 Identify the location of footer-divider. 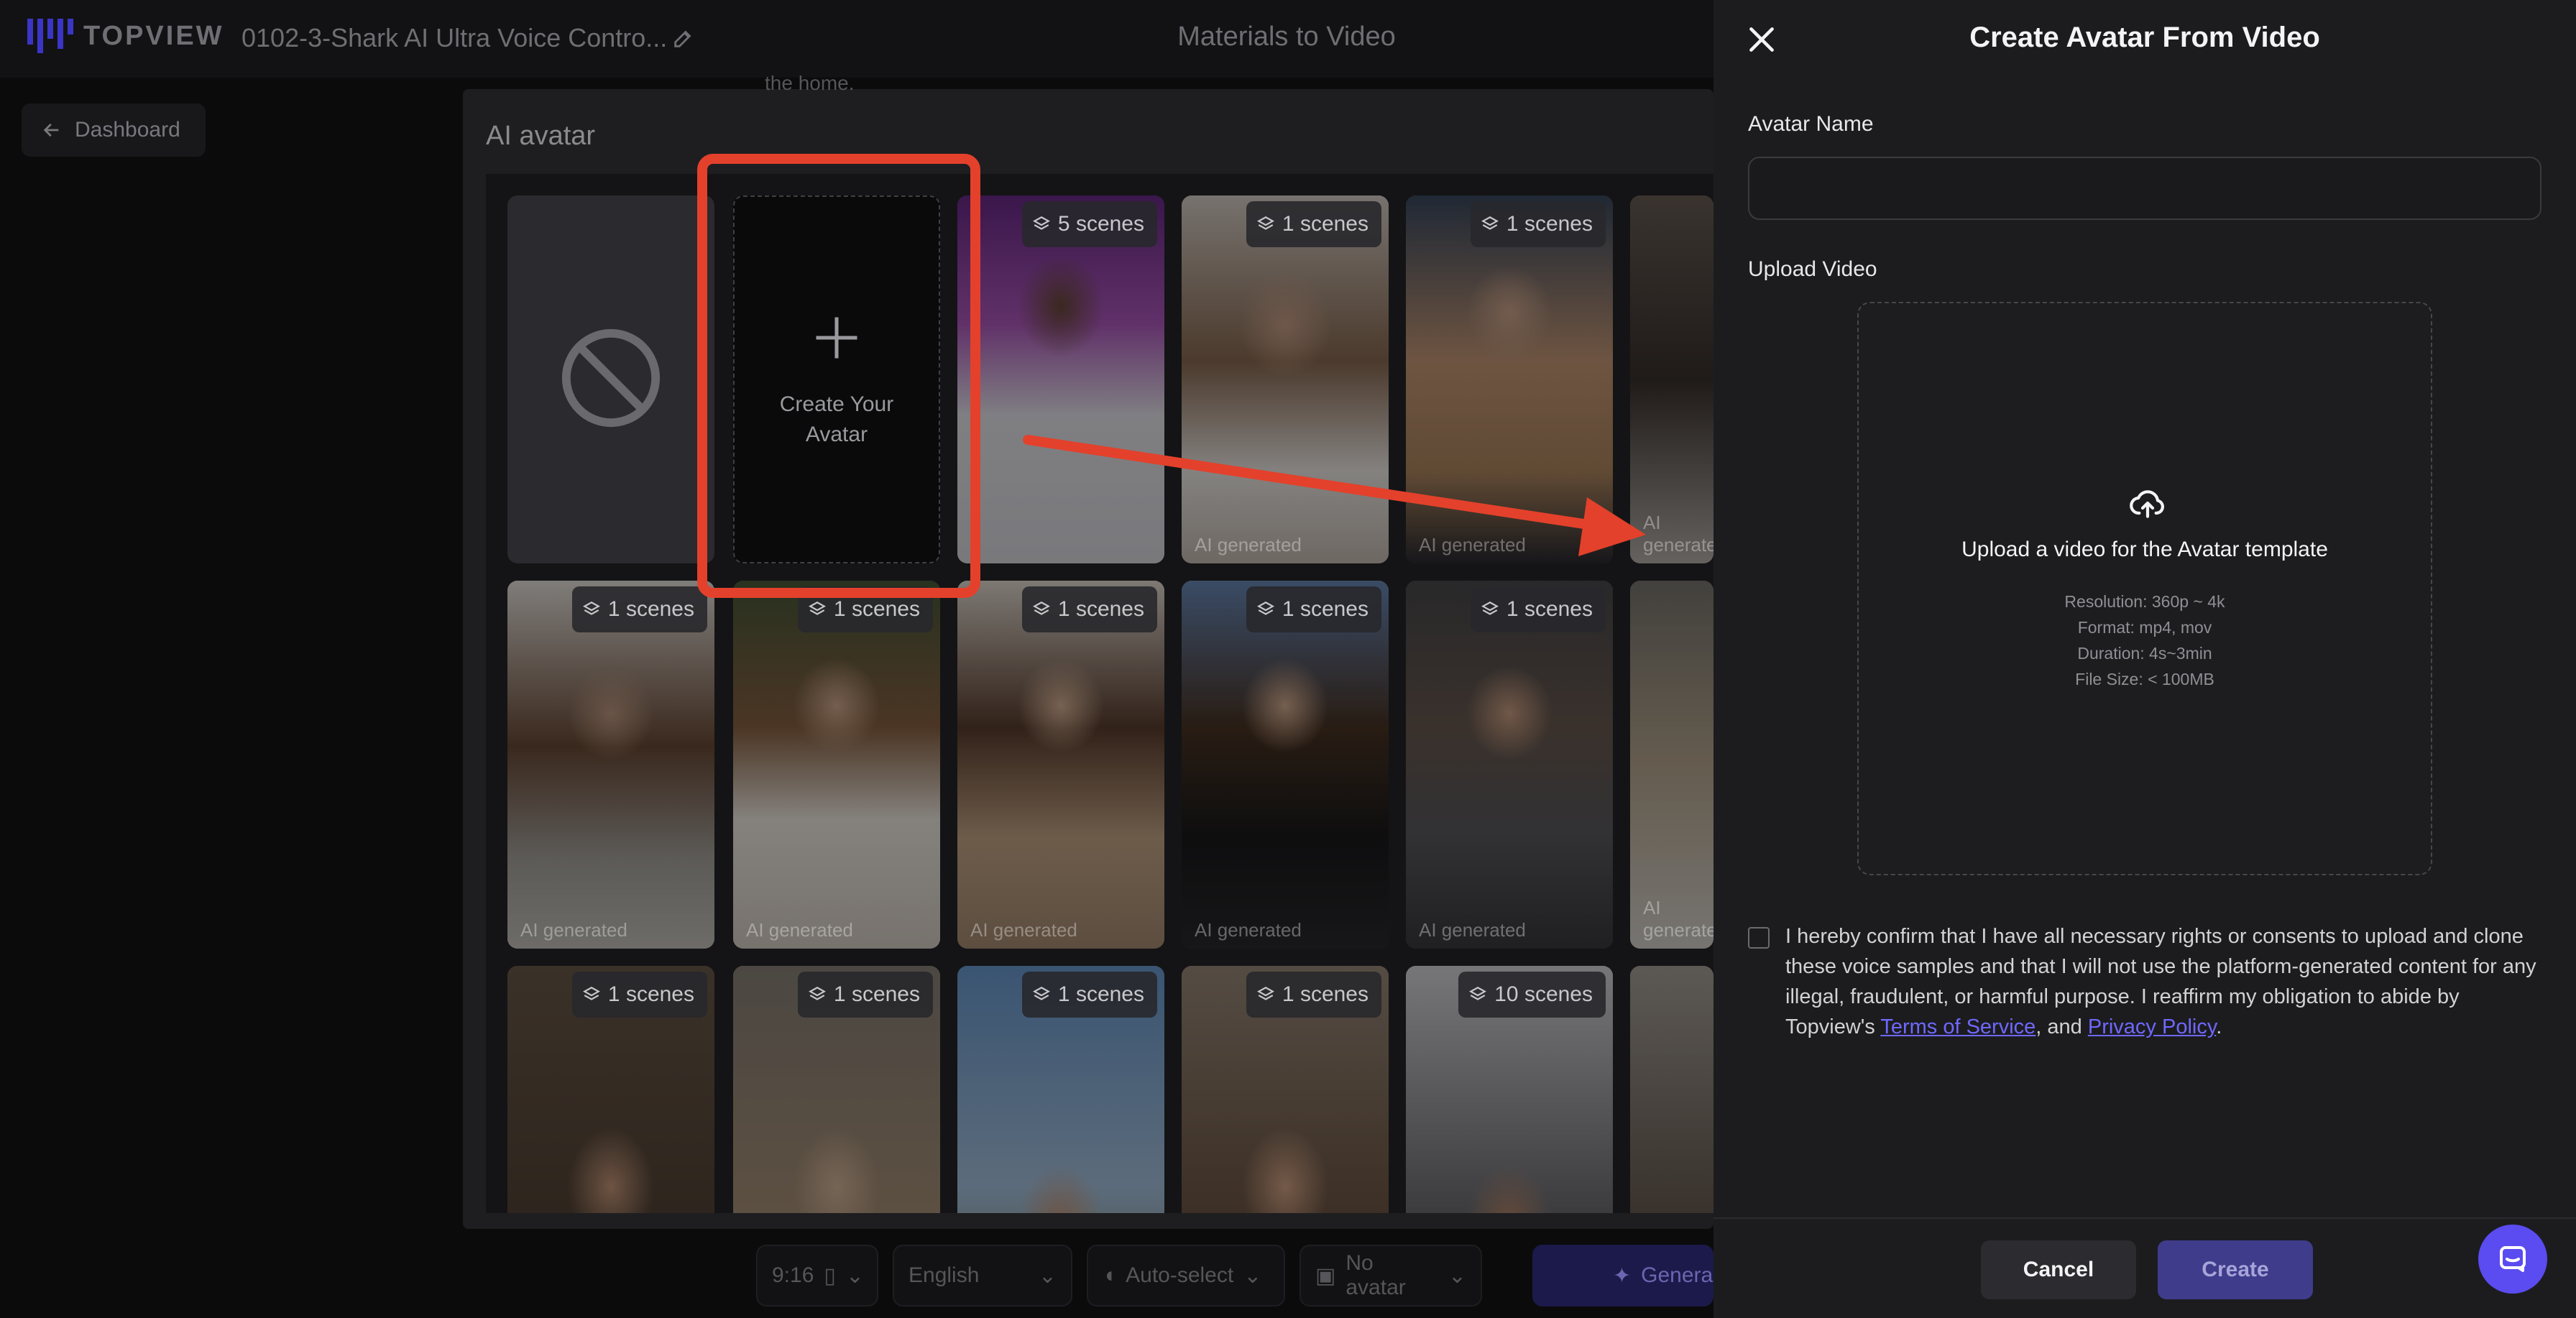
(2145, 1218).